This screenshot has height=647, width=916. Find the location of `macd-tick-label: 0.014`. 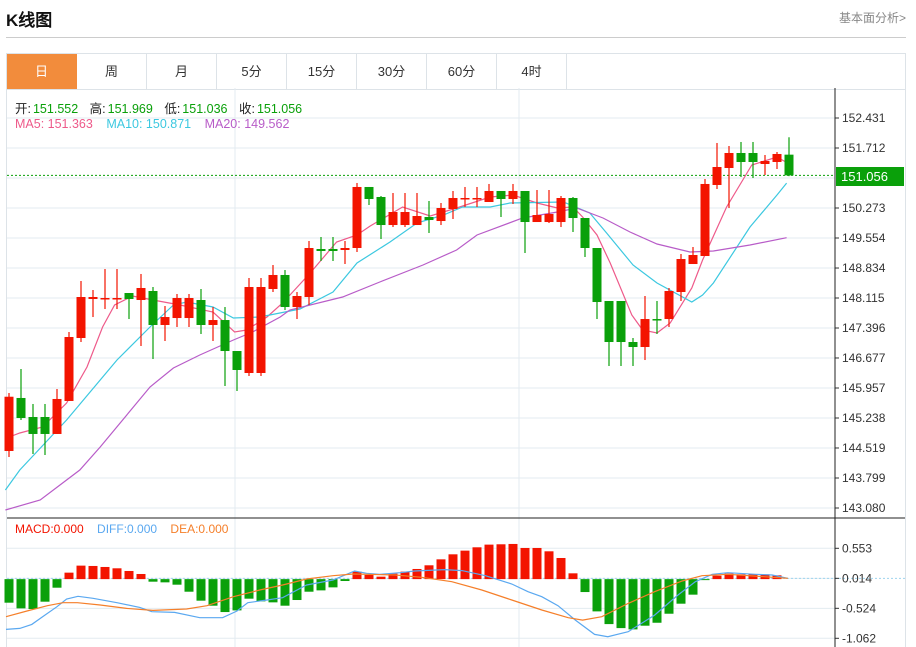

macd-tick-label: 0.014 is located at coordinates (857, 578).